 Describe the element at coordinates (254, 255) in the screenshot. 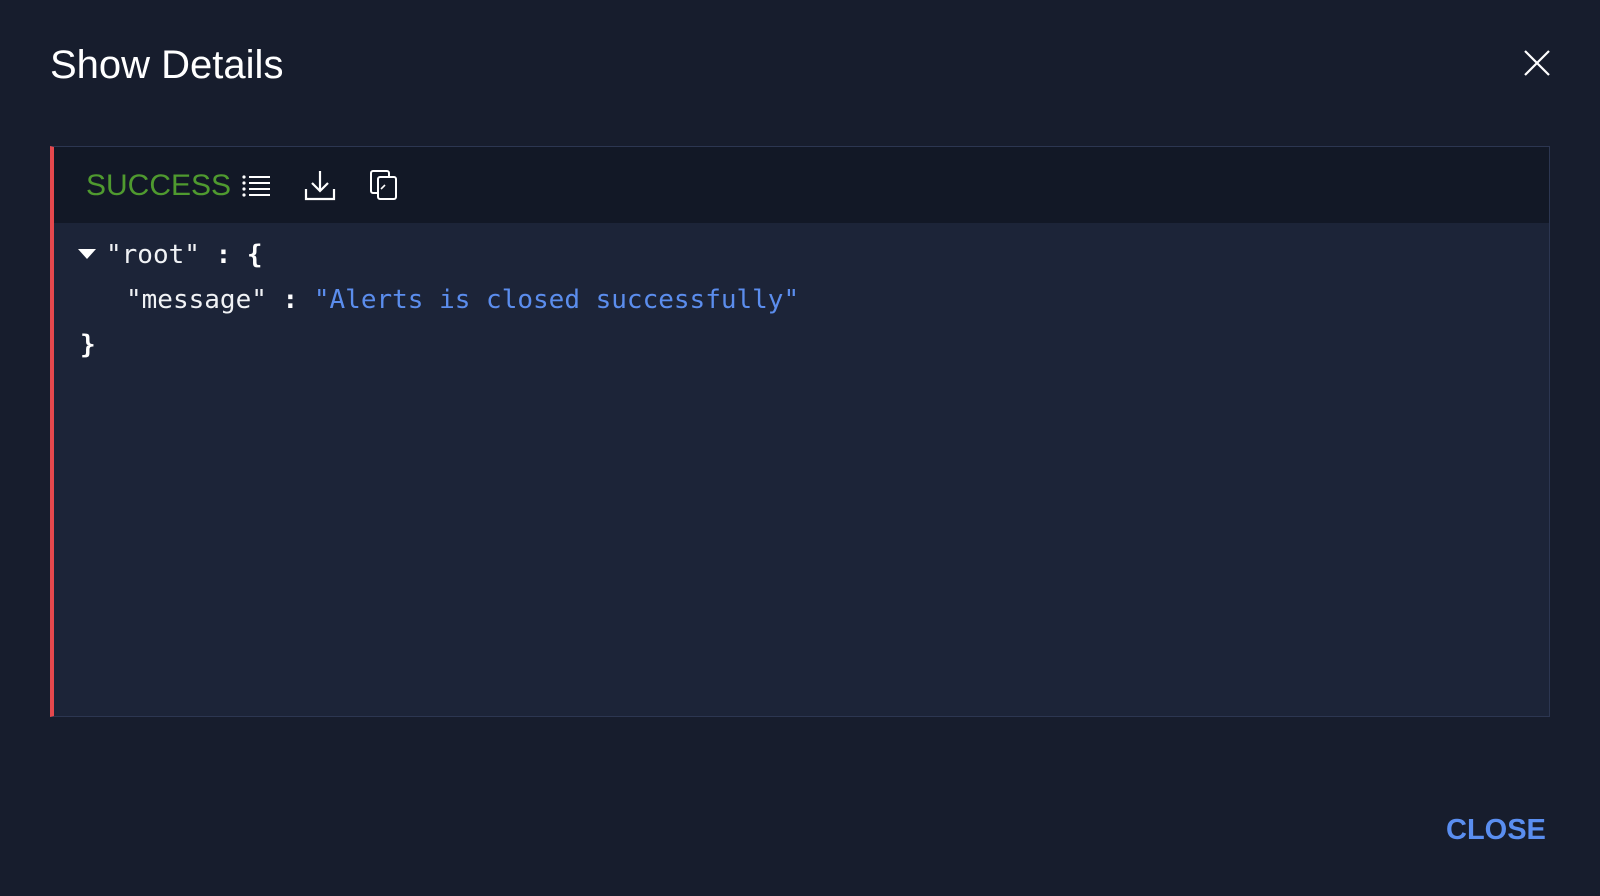

I see `json-open-brace: {` at that location.